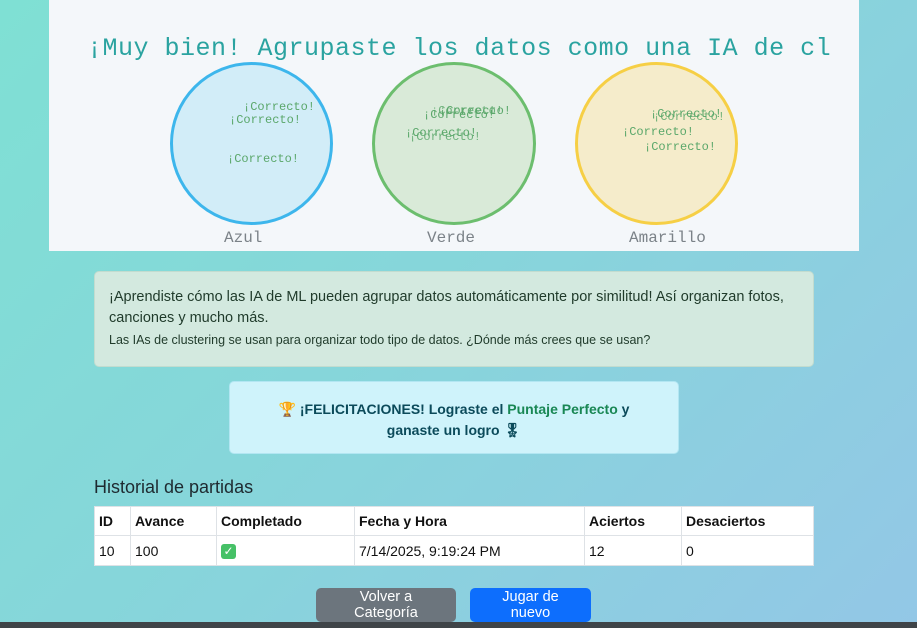 Image resolution: width=917 pixels, height=628 pixels. Describe the element at coordinates (386, 605) in the screenshot. I see `back-to-category-button: Volver a Categoría` at that location.